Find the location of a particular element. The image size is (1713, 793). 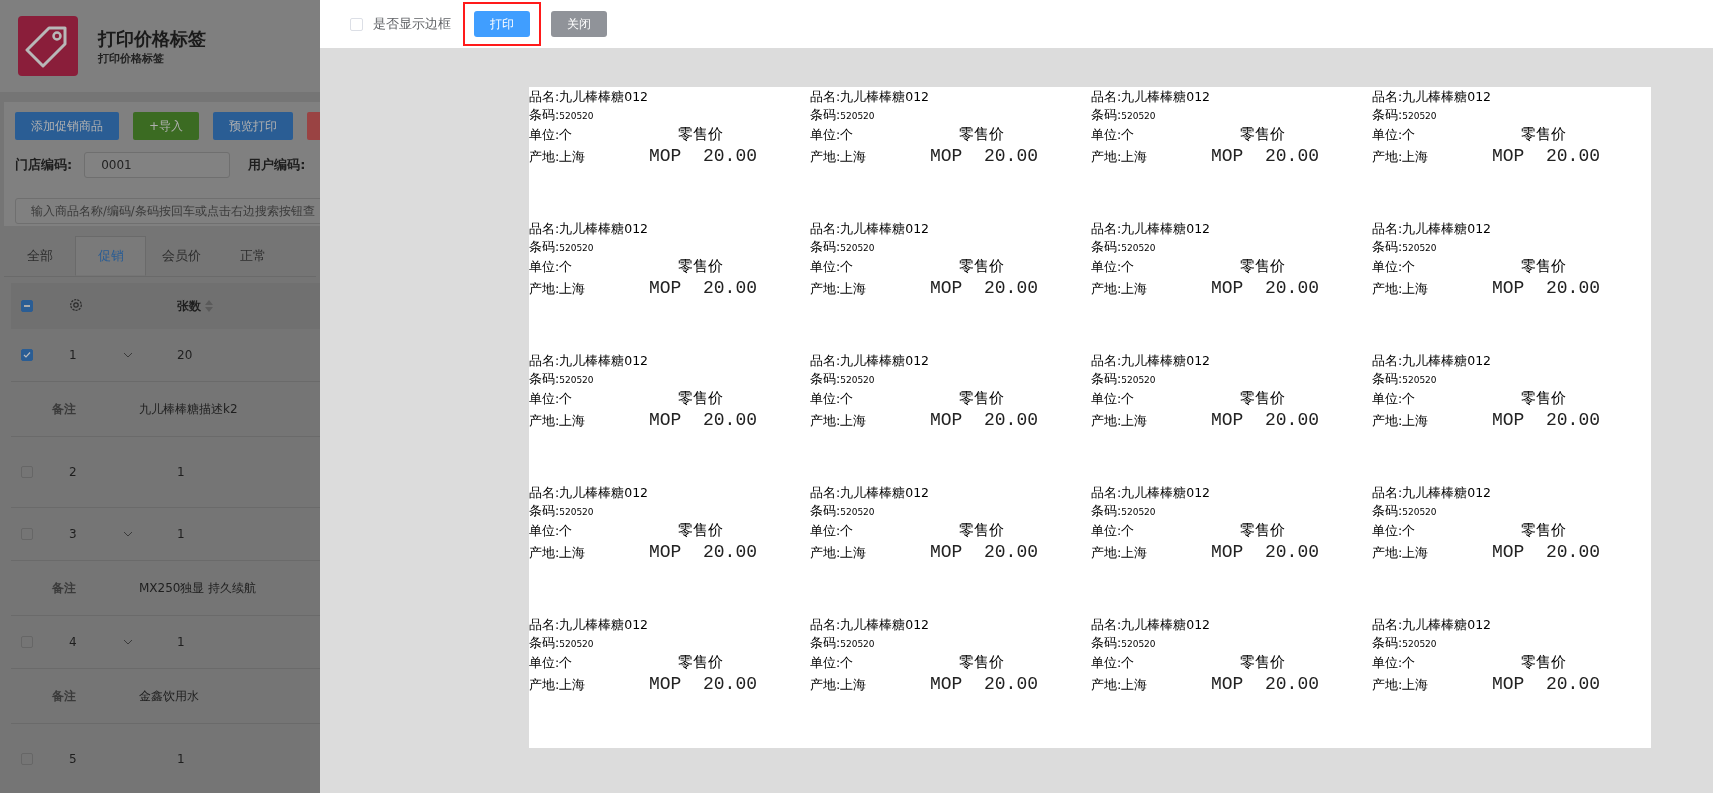

toolbar-button: 预览打印 is located at coordinates (253, 126).